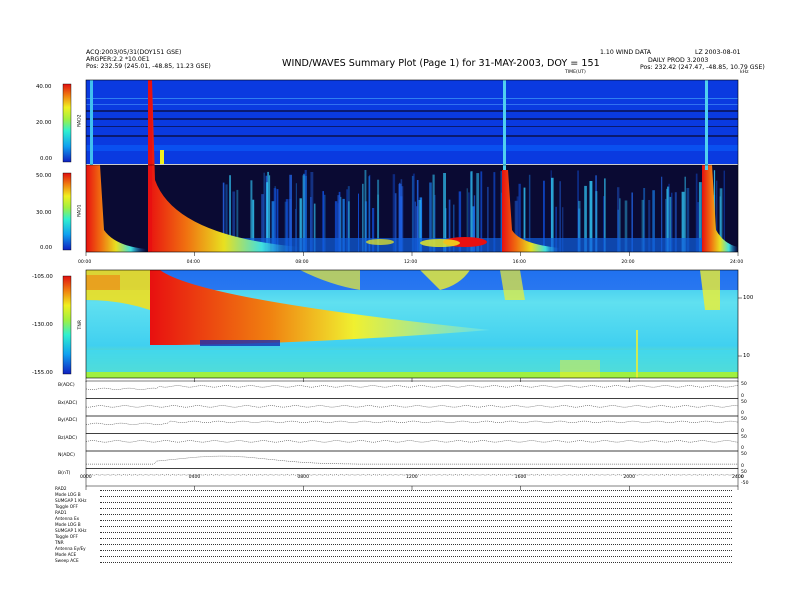 This screenshot has height=612, width=792. Describe the element at coordinates (628, 262) in the screenshot. I see `x-tick-label-top: 20:00` at that location.